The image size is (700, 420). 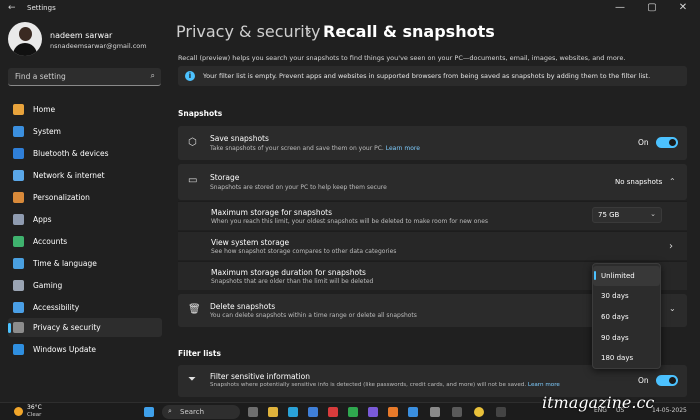 I want to click on file-explorer-icon, so click(x=273, y=412).